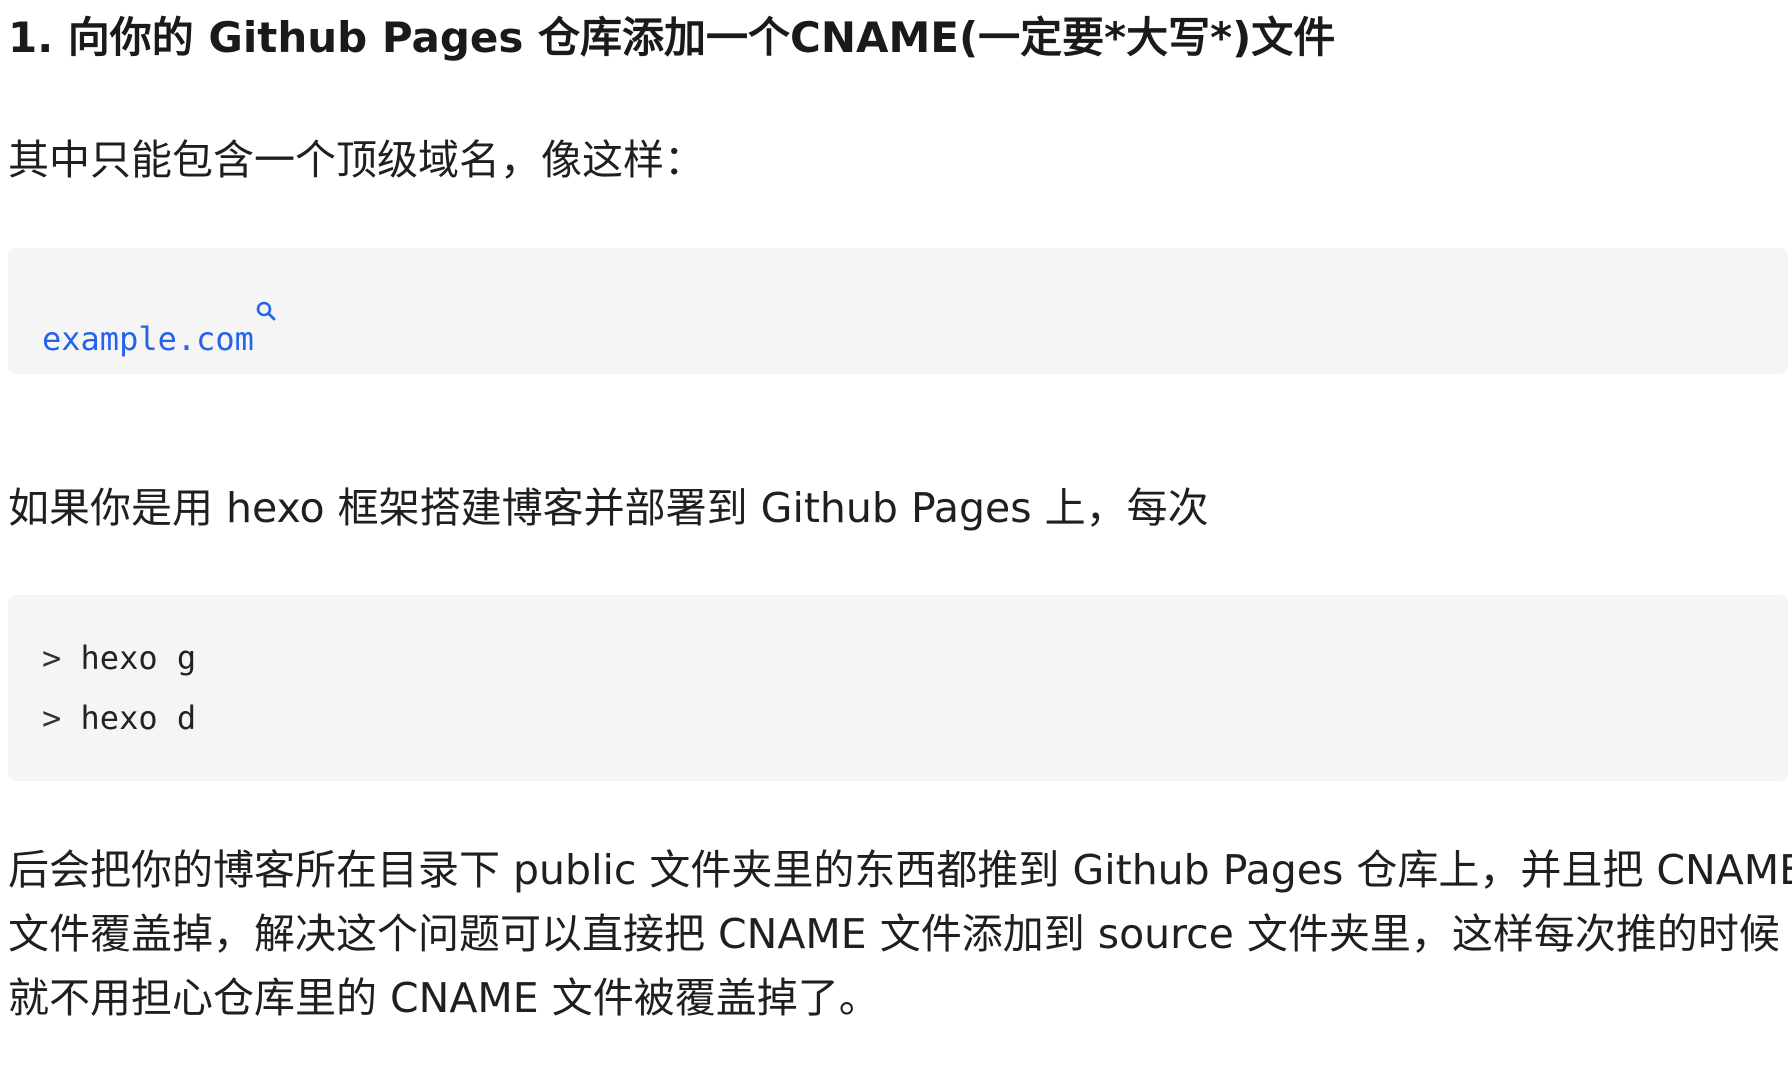 This screenshot has height=1080, width=1792. I want to click on domain-link: example.com, so click(148, 339).